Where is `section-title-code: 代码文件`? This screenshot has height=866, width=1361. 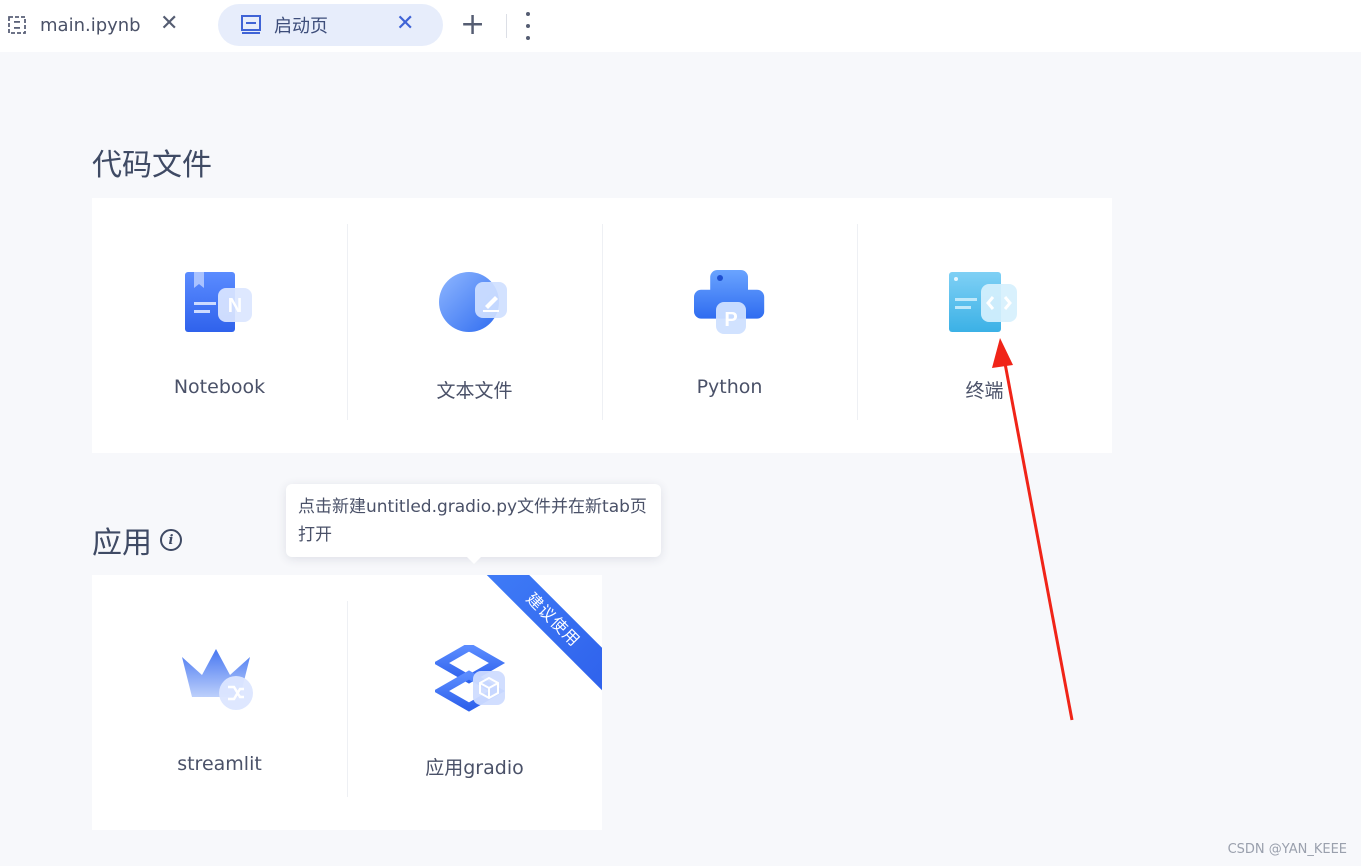
section-title-code: 代码文件 is located at coordinates (152, 165).